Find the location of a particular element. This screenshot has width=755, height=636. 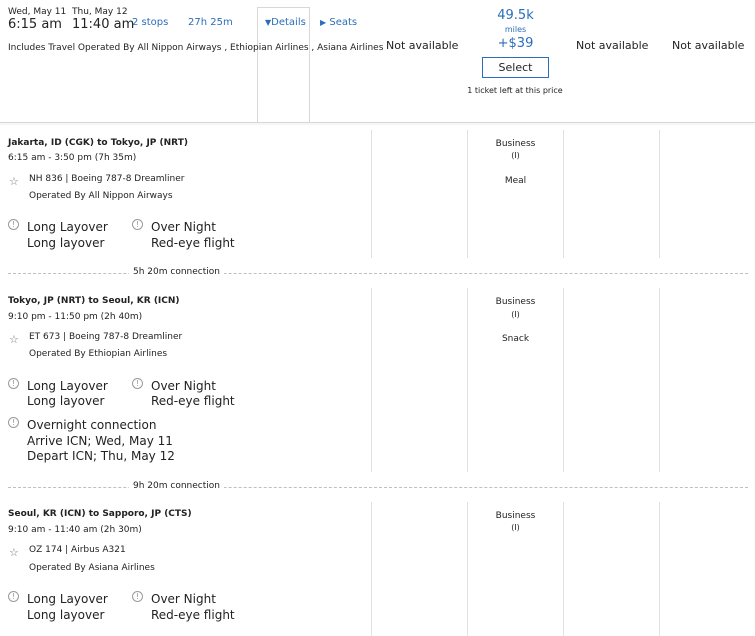

summary-divider is located at coordinates (377, 122).